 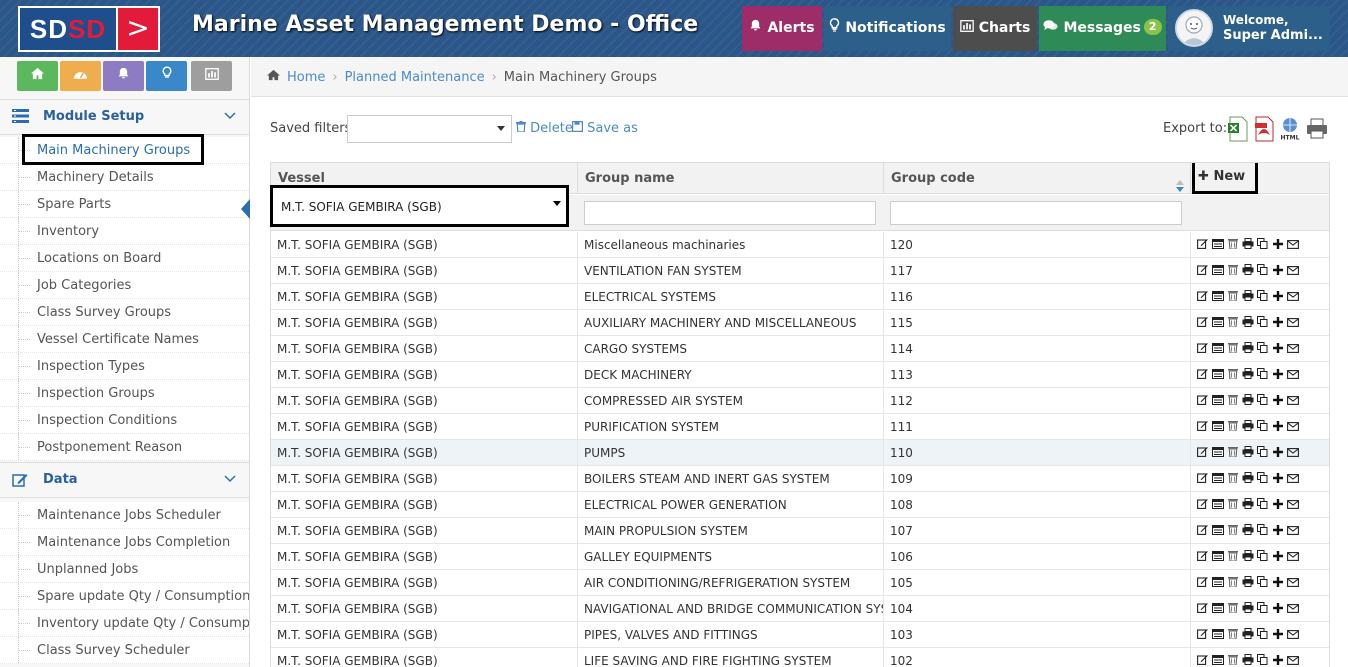 What do you see at coordinates (37, 76) in the screenshot?
I see `home-shortcut-button` at bounding box center [37, 76].